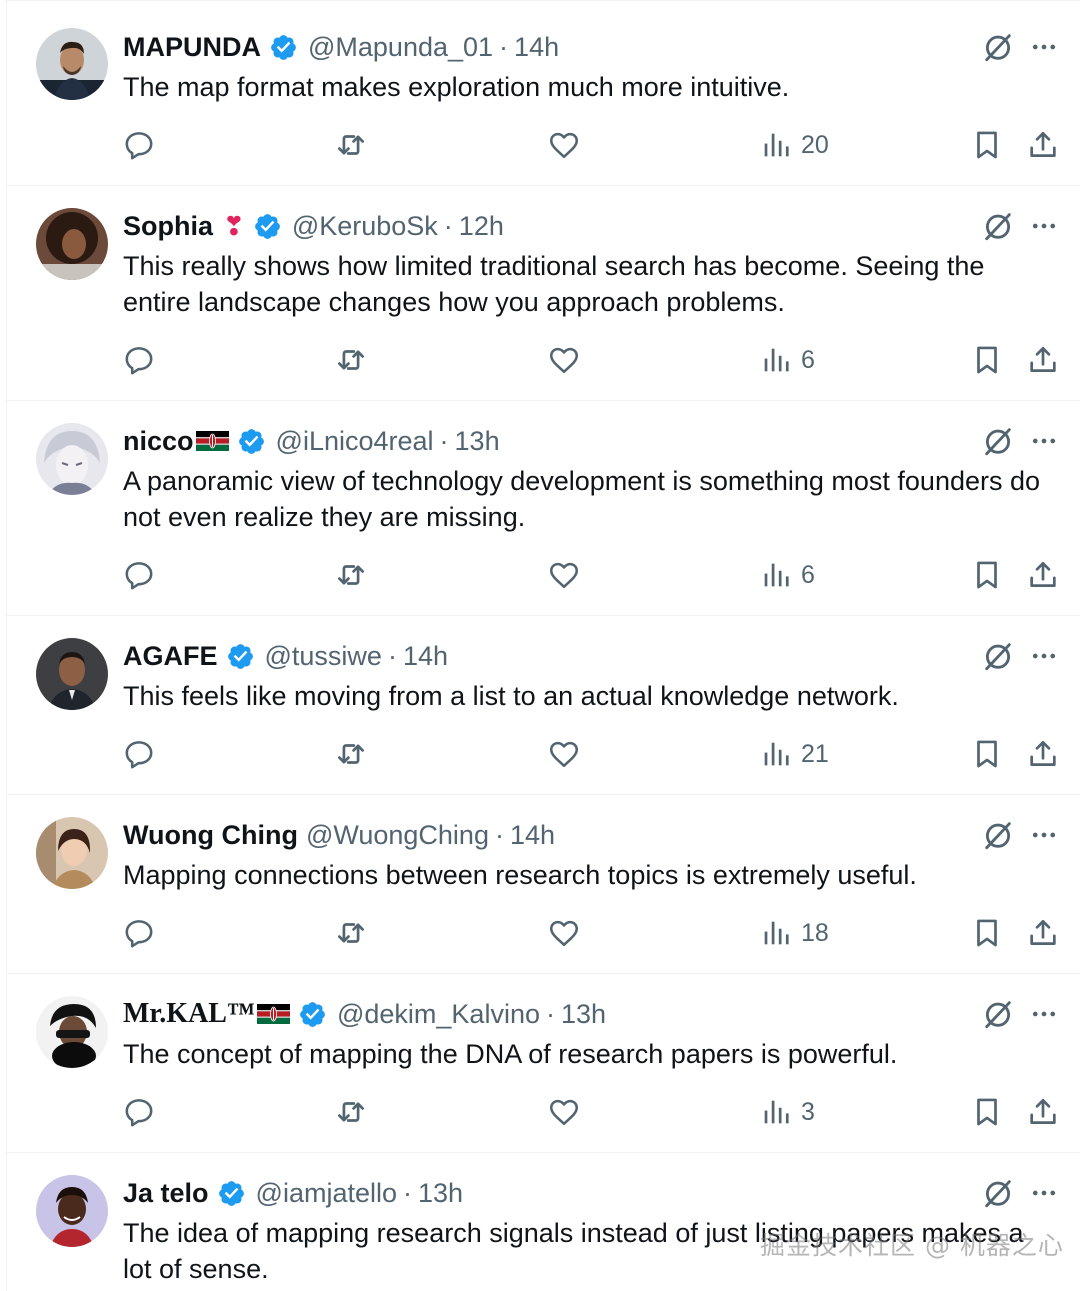 The width and height of the screenshot is (1080, 1291). Describe the element at coordinates (192, 47) in the screenshot. I see `display-name: MAPUNDA` at that location.